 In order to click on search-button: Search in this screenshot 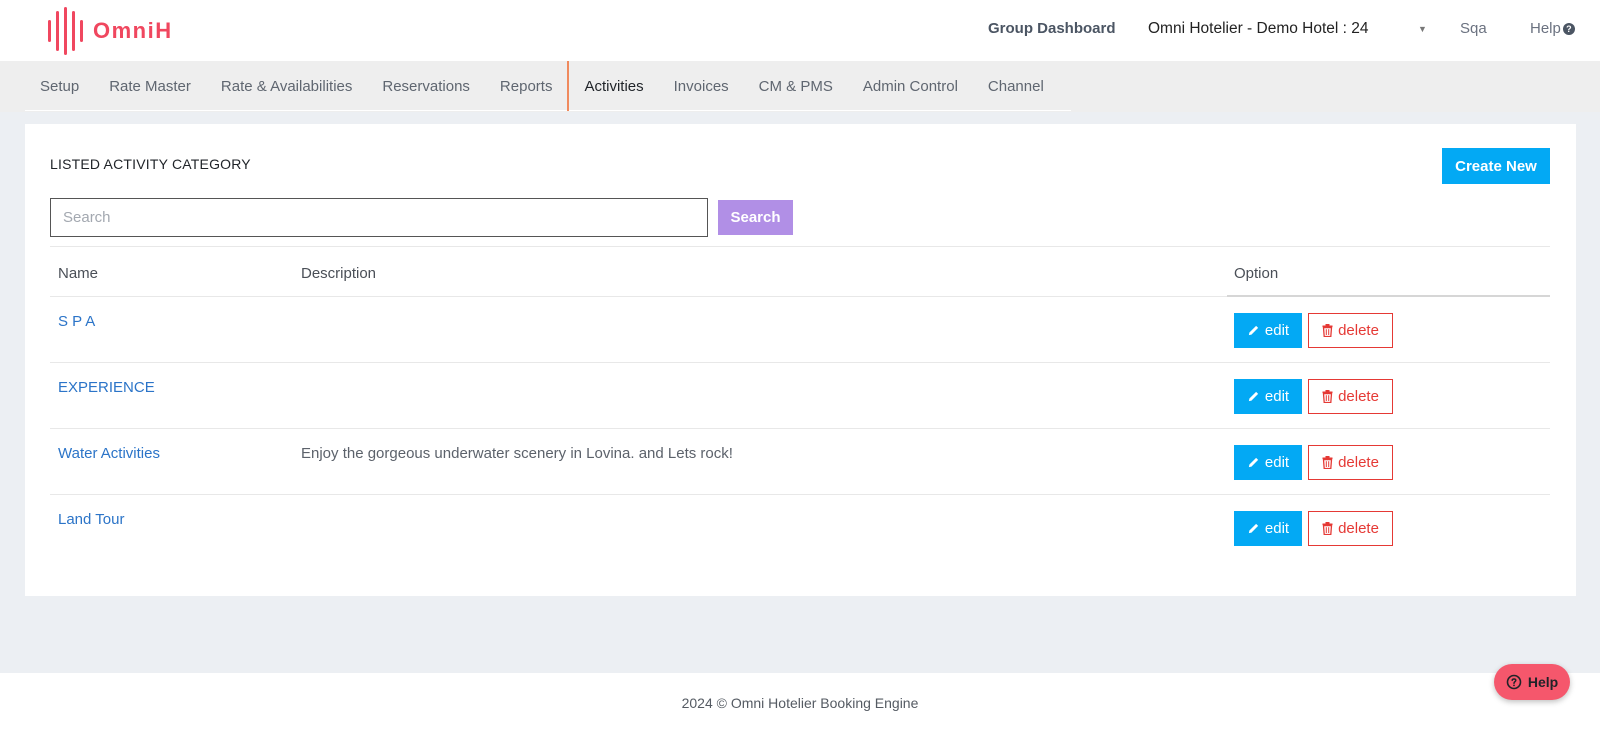, I will do `click(755, 217)`.